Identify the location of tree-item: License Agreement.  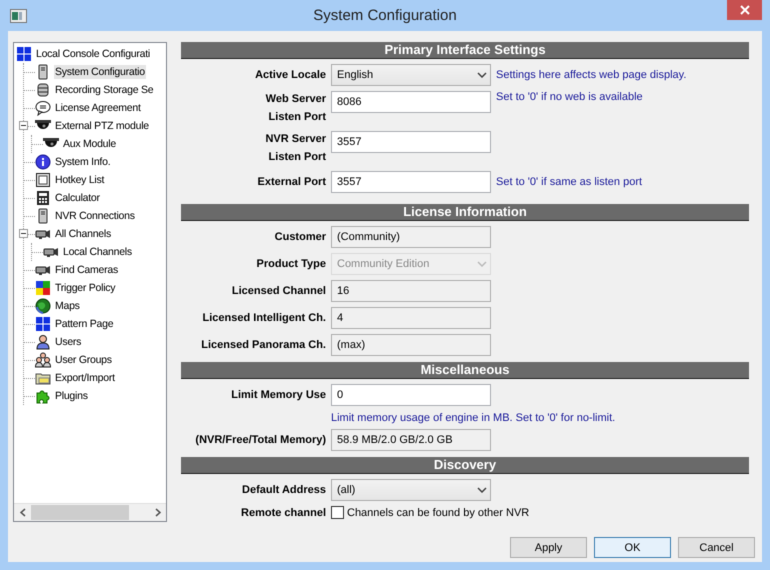
(98, 108).